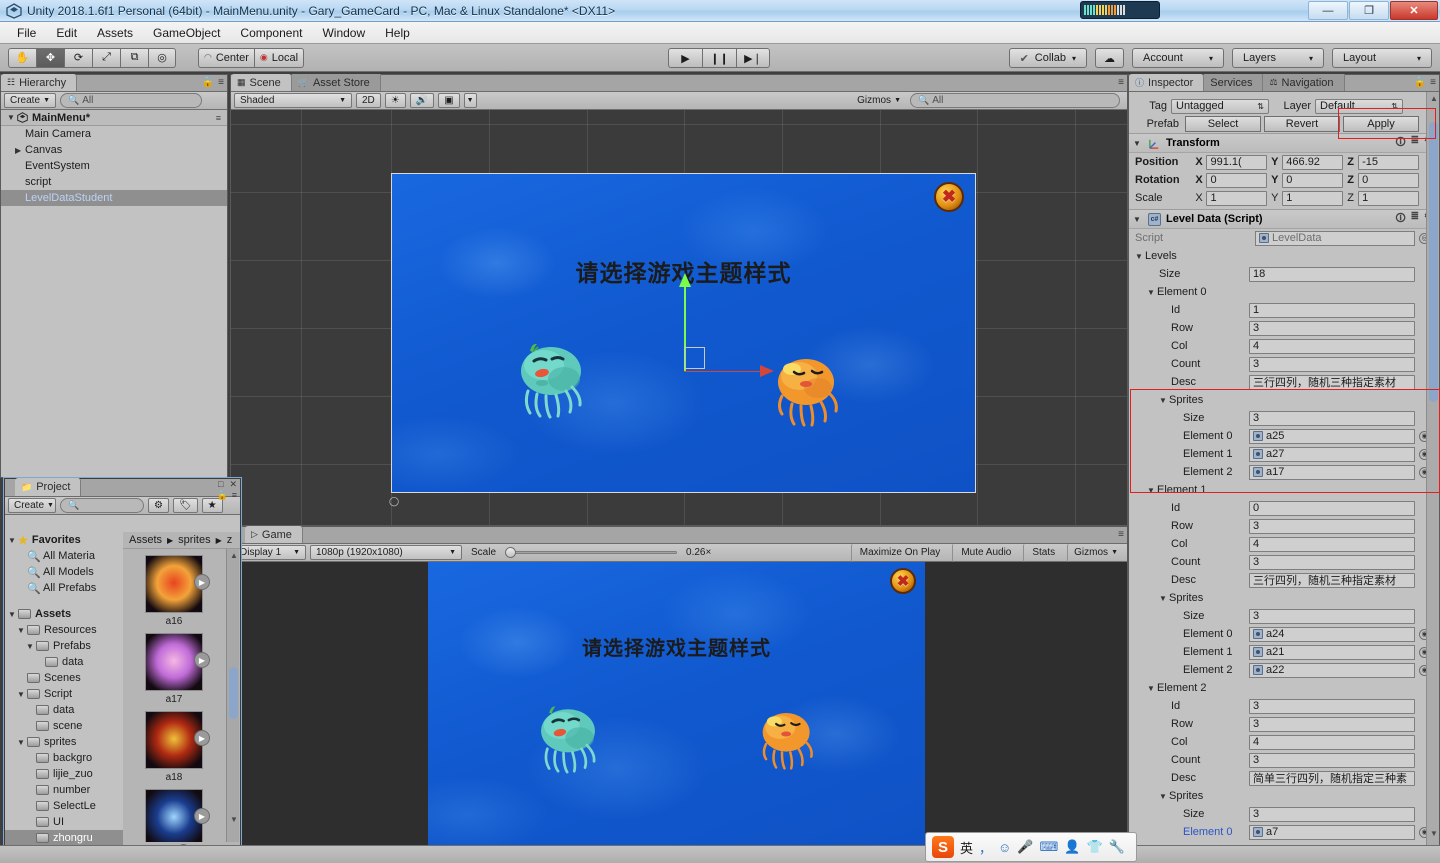  Describe the element at coordinates (78, 57) in the screenshot. I see `rotate-tool-button: ⟳` at that location.